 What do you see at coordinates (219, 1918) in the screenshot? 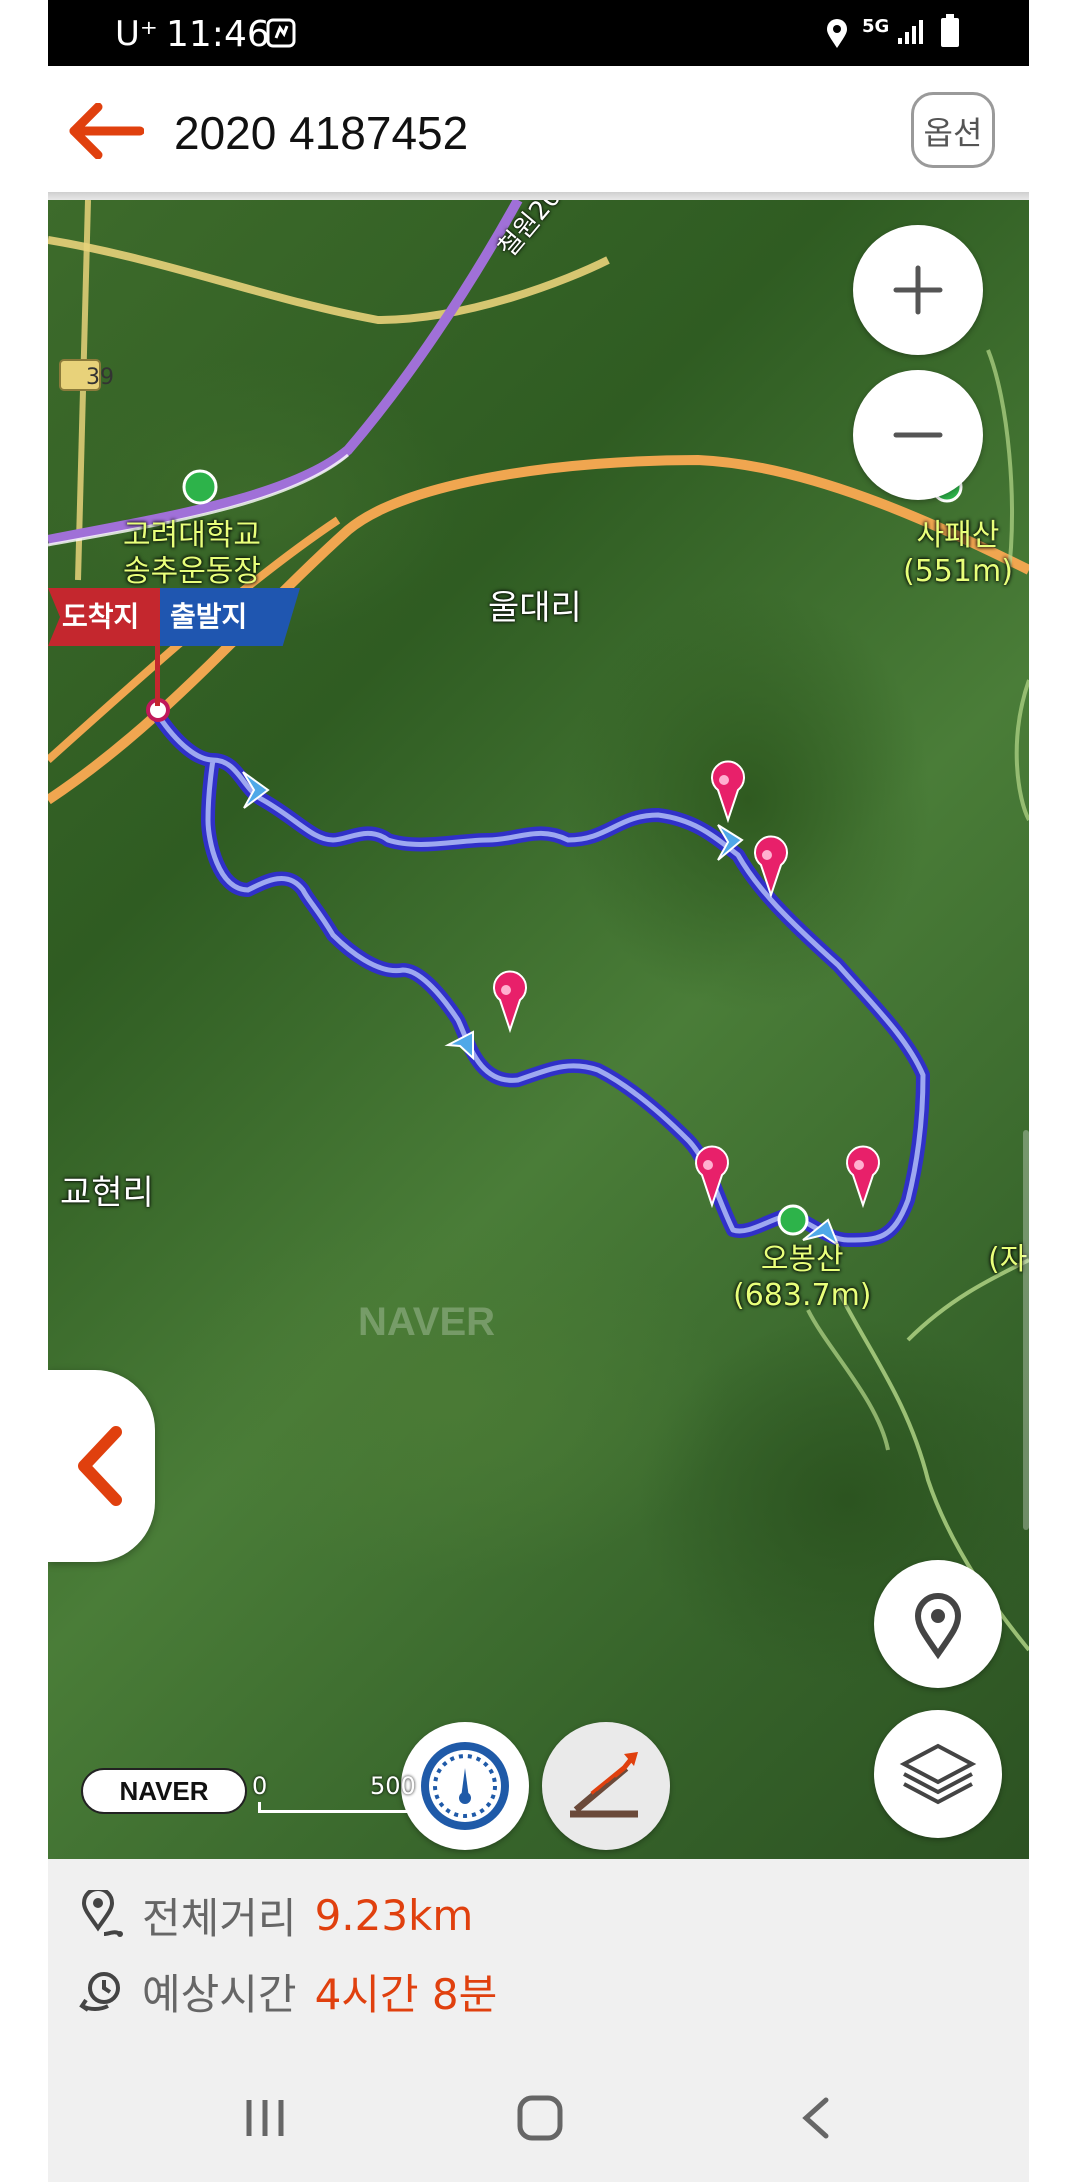
I see `distance-label: 전체거리` at bounding box center [219, 1918].